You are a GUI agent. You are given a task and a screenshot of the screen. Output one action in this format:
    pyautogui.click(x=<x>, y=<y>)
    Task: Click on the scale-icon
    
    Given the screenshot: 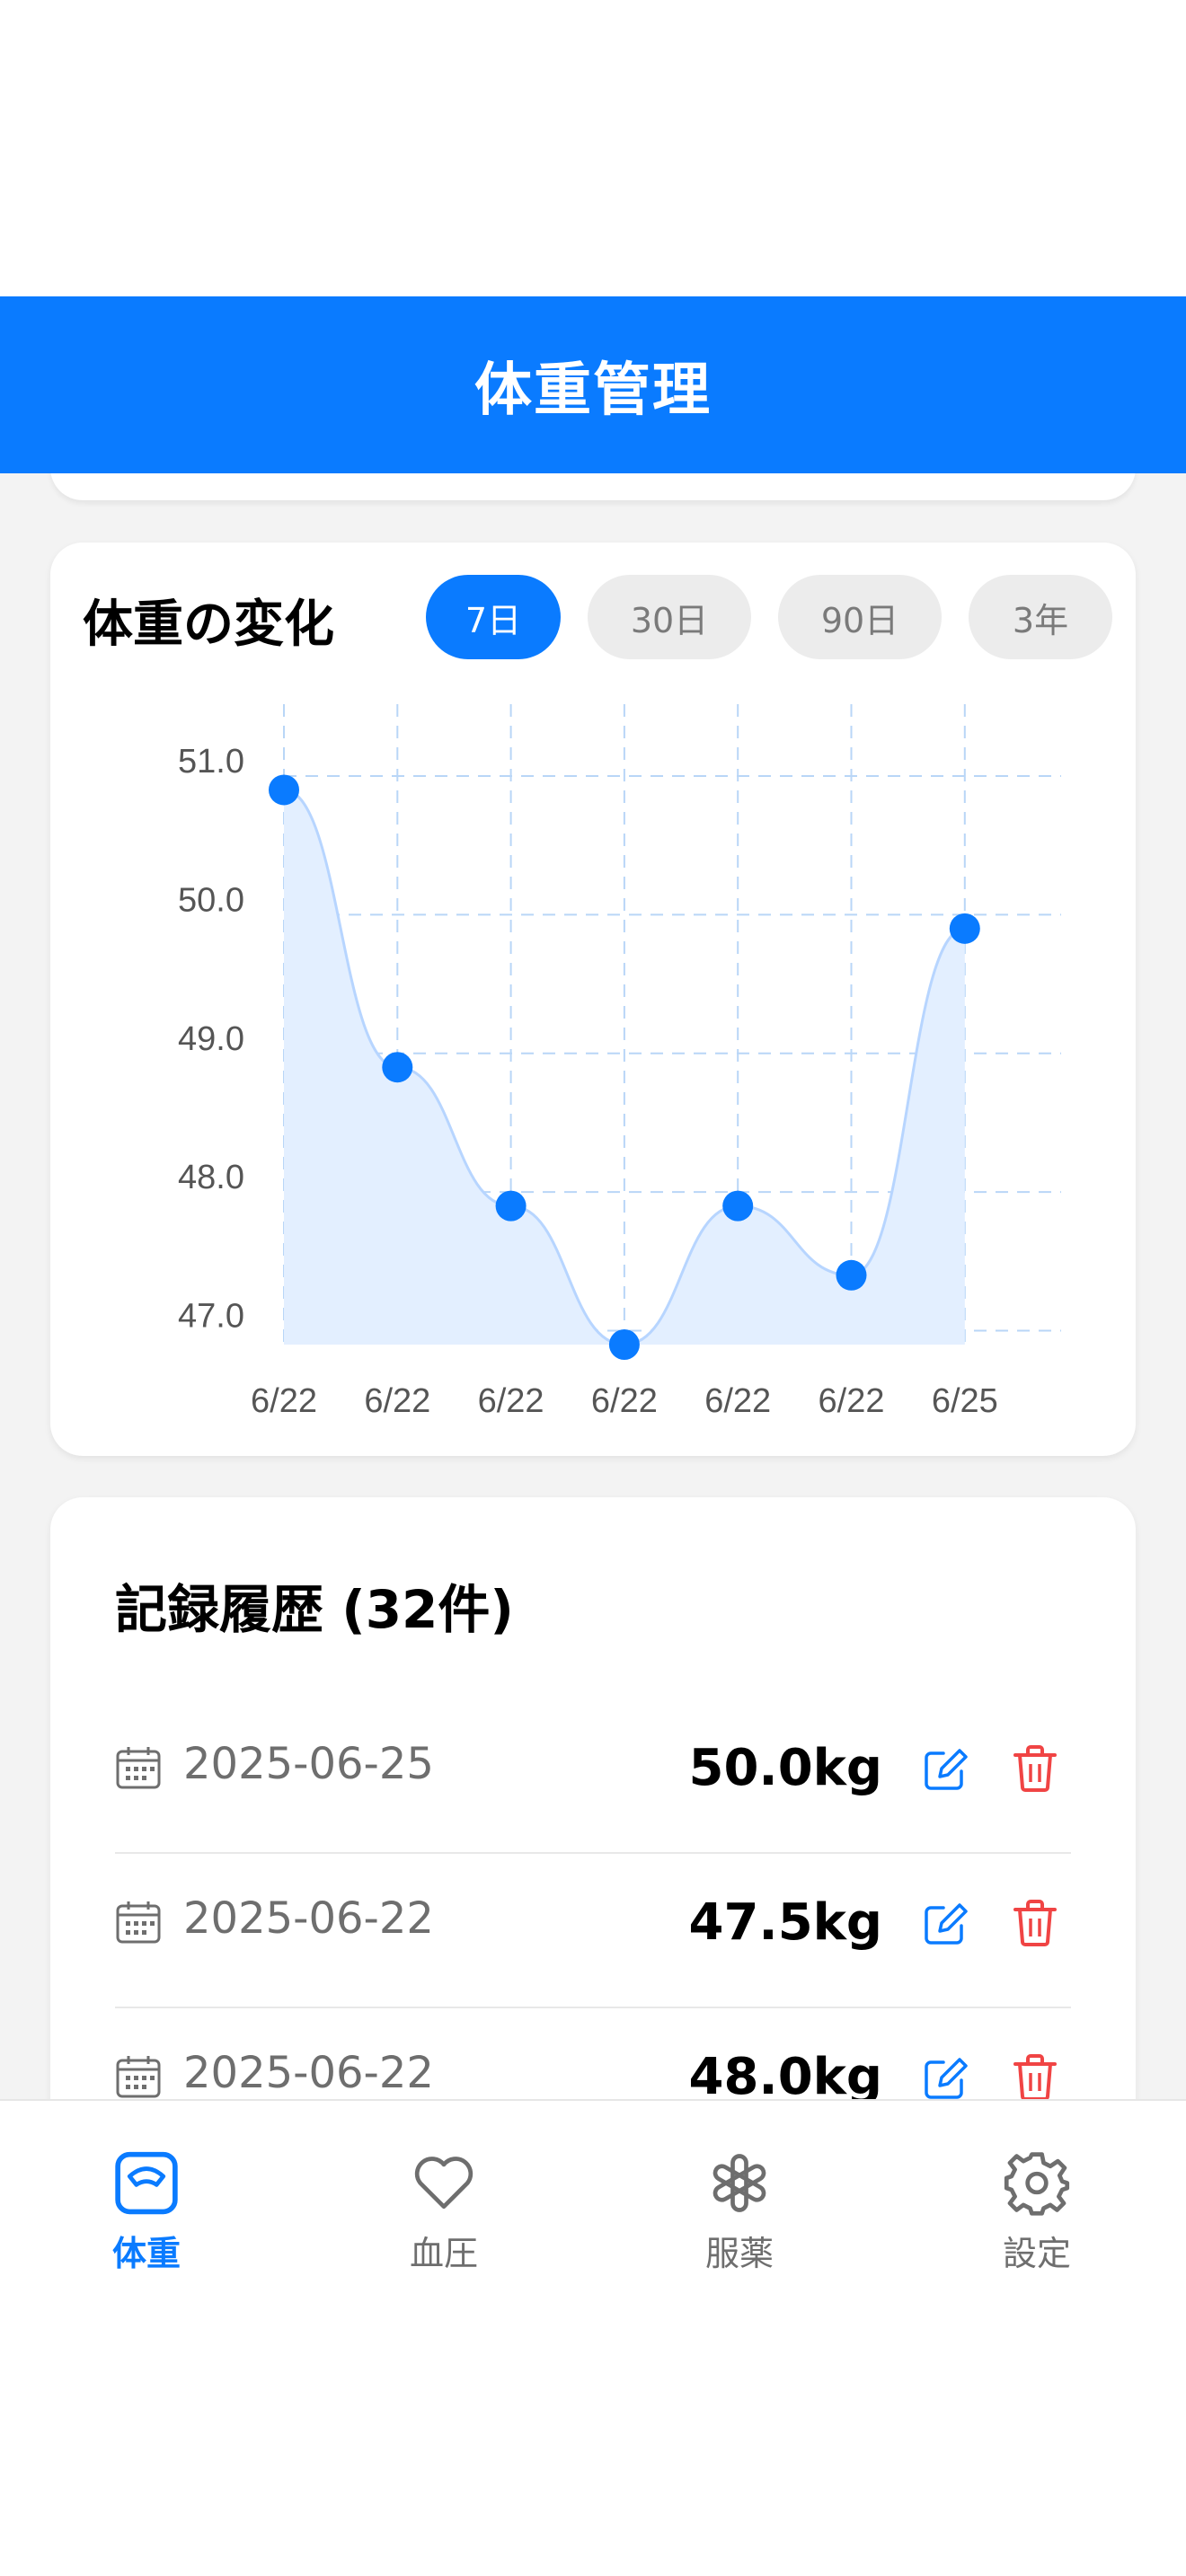 What is the action you would take?
    pyautogui.click(x=146, y=2183)
    